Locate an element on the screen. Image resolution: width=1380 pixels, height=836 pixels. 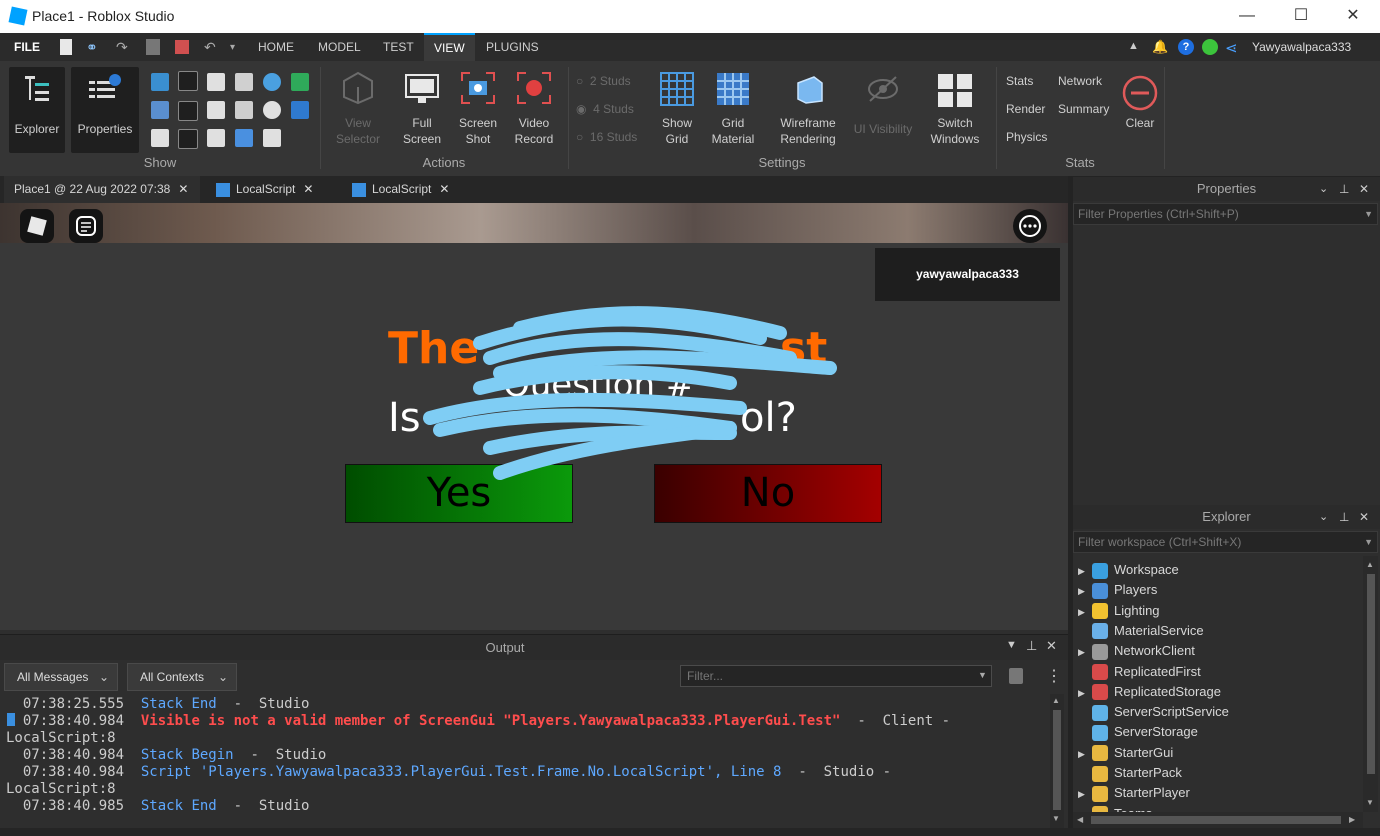
tab-localscript-1: LocalScript ✕ is located at coordinates (273, 189).